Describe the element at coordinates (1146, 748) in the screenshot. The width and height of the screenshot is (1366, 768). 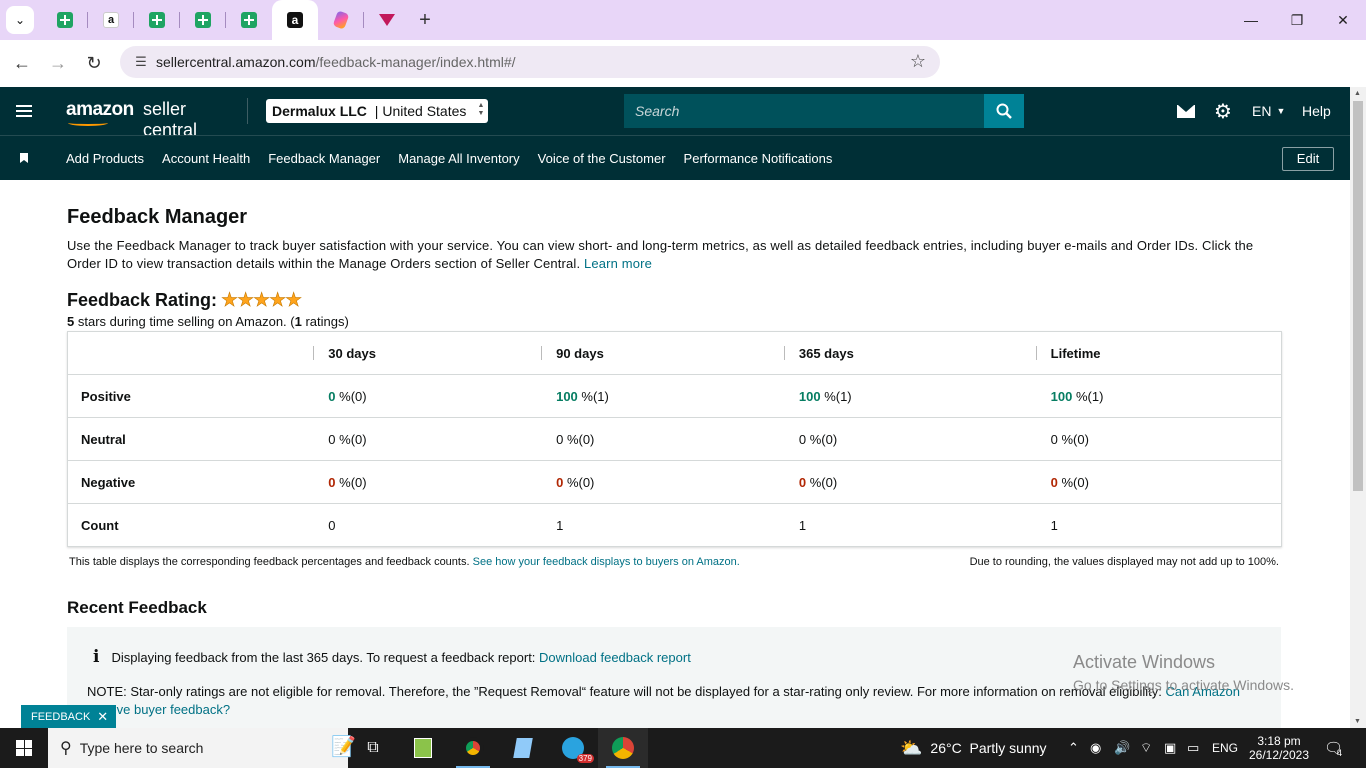
I see `network-icon: ⌔` at that location.